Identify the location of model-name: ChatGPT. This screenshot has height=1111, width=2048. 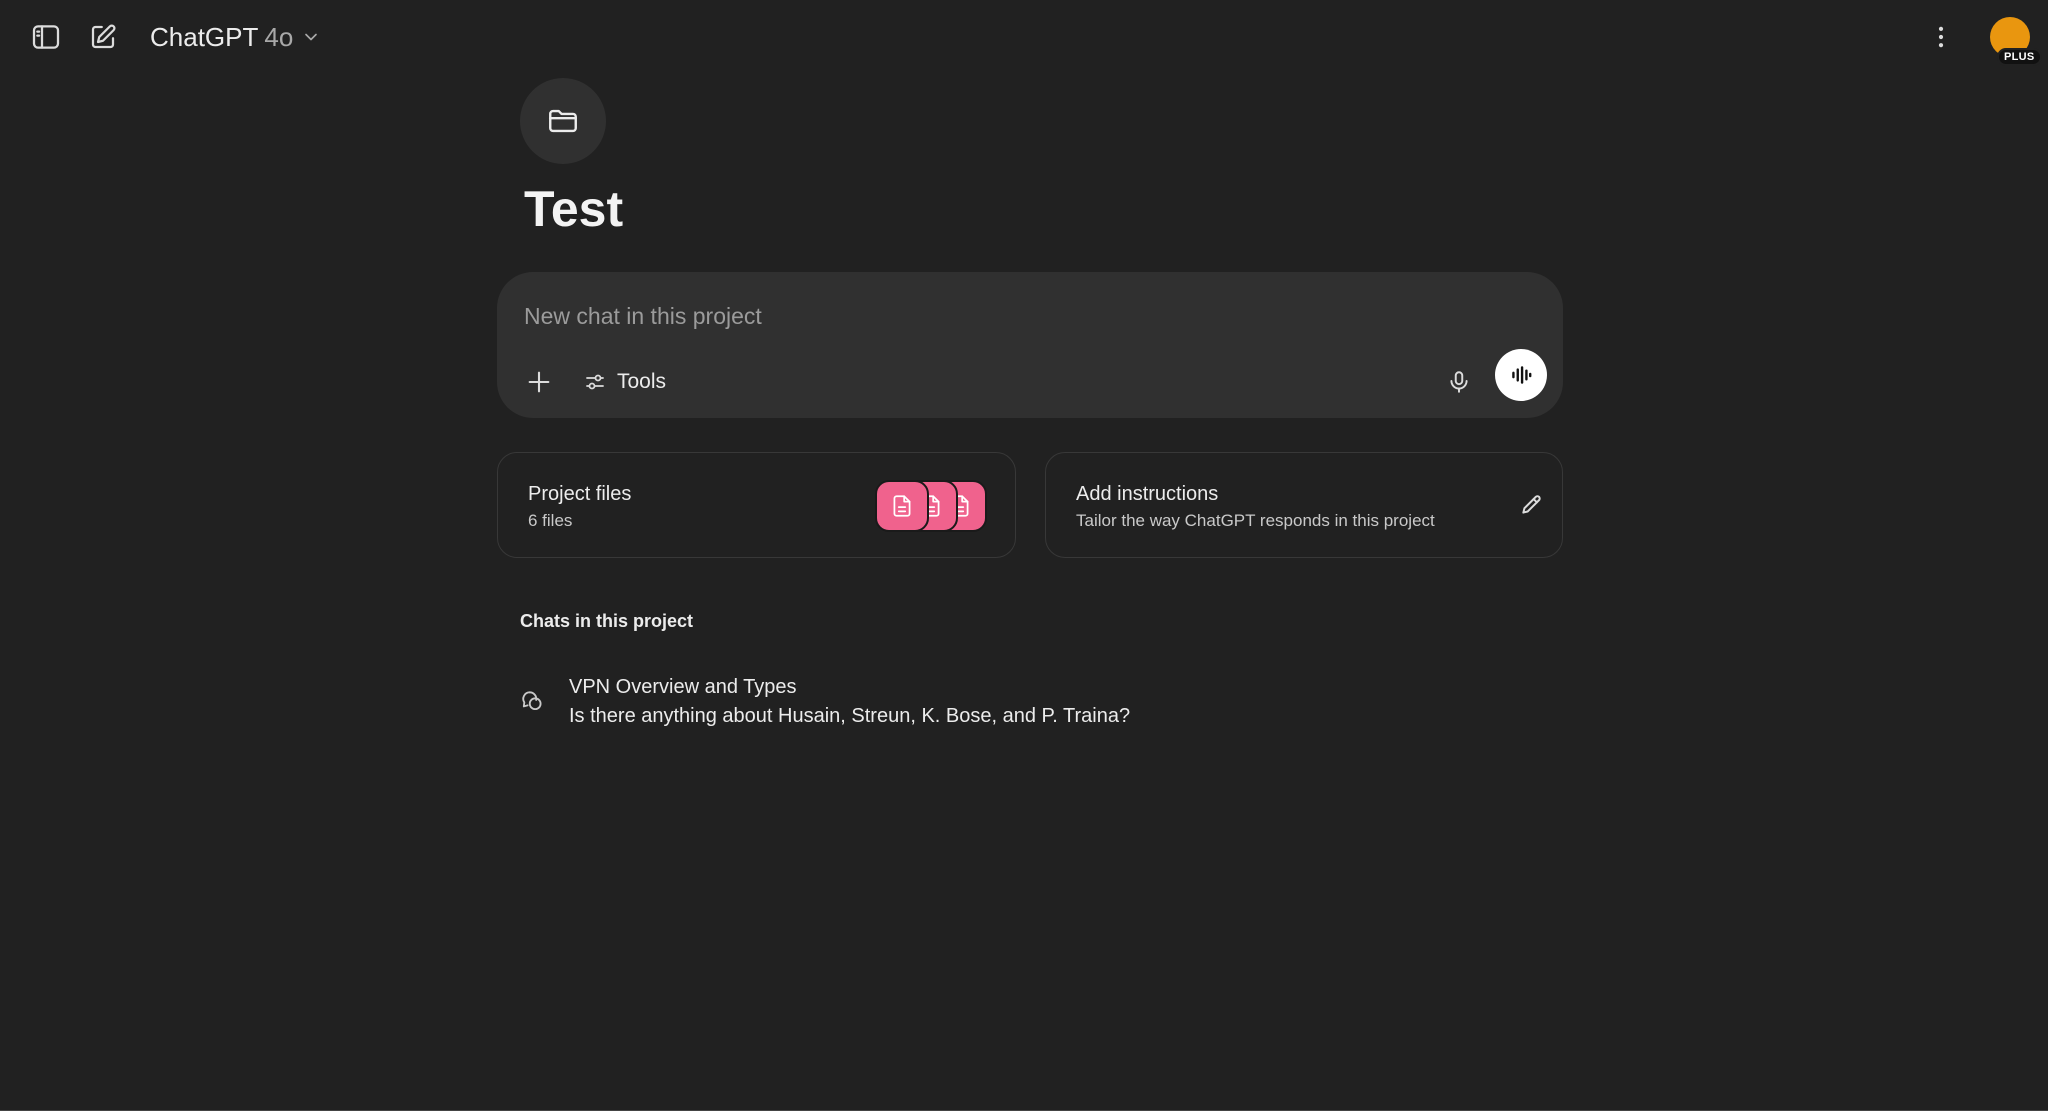
(204, 36).